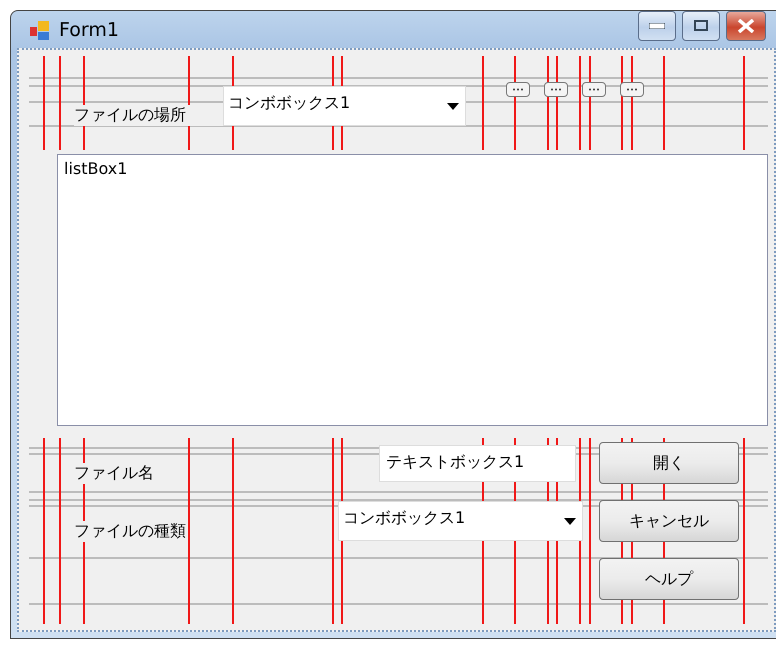  I want to click on minimize-icon, so click(657, 25).